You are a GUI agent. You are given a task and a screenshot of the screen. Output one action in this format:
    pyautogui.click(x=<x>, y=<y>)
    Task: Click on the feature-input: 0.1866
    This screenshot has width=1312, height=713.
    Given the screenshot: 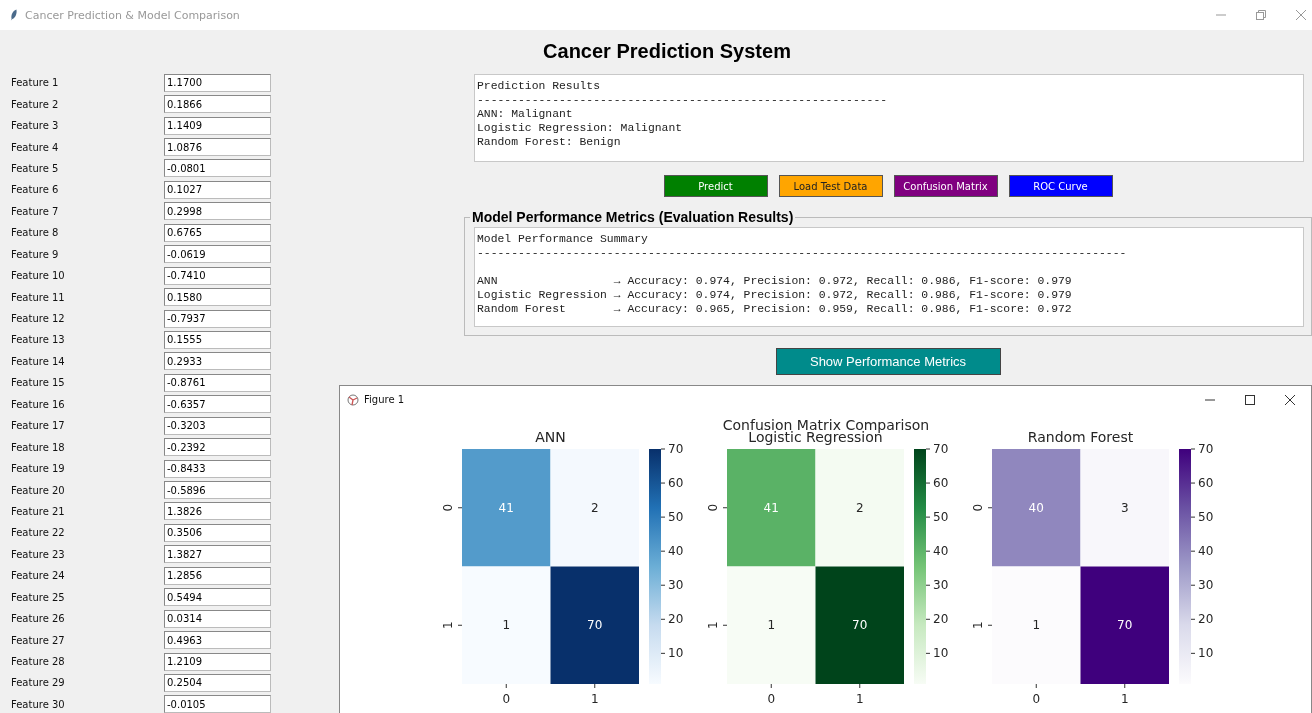 What is the action you would take?
    pyautogui.click(x=217, y=104)
    